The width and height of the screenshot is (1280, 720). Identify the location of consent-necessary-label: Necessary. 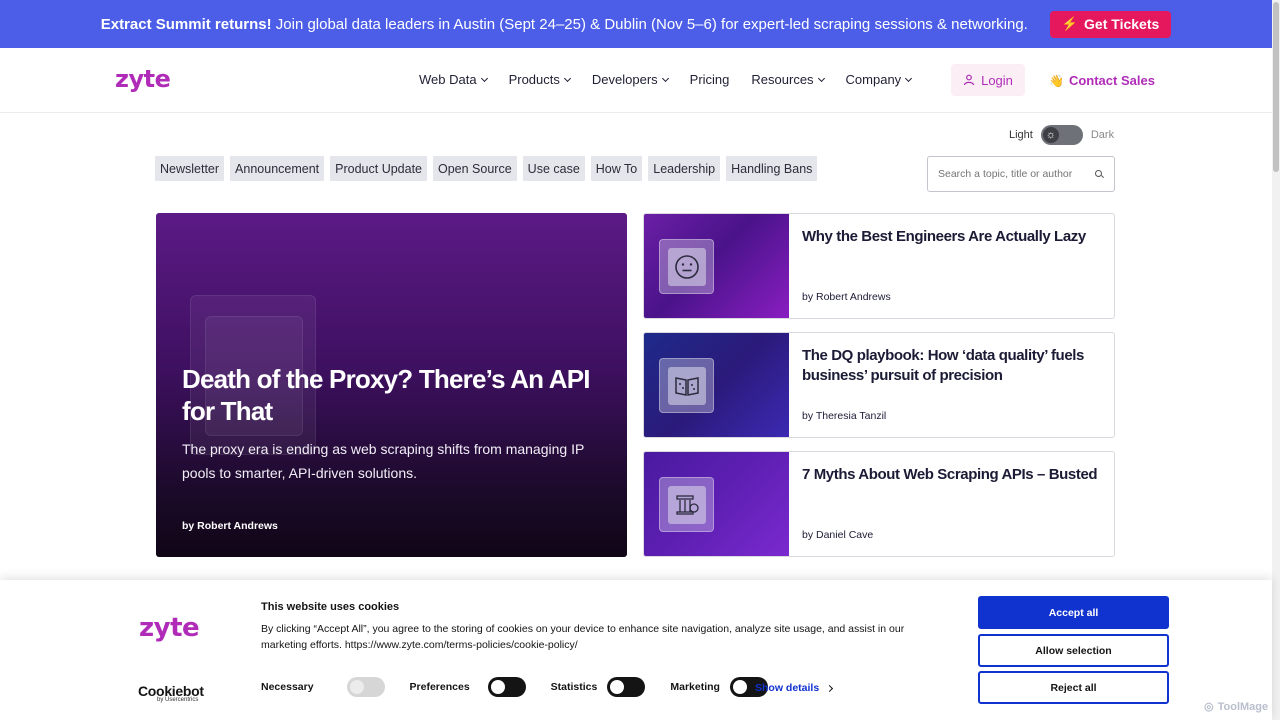
(287, 687).